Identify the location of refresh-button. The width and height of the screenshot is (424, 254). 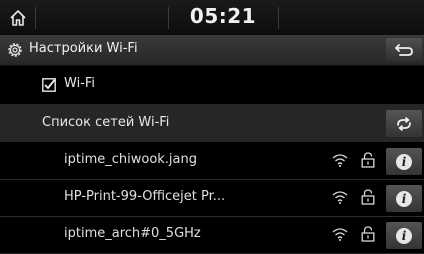
(404, 123).